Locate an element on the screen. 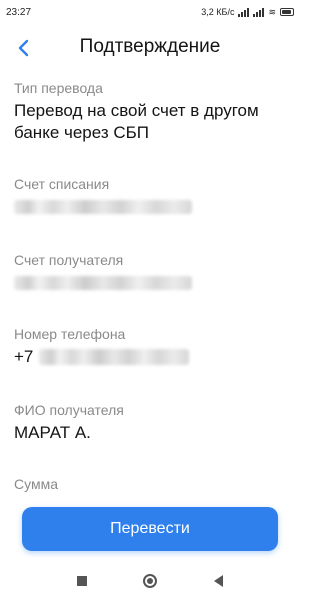 Image resolution: width=320 pixels, height=600 pixels. field-phone: Номер телефона +7 is located at coordinates (150, 347).